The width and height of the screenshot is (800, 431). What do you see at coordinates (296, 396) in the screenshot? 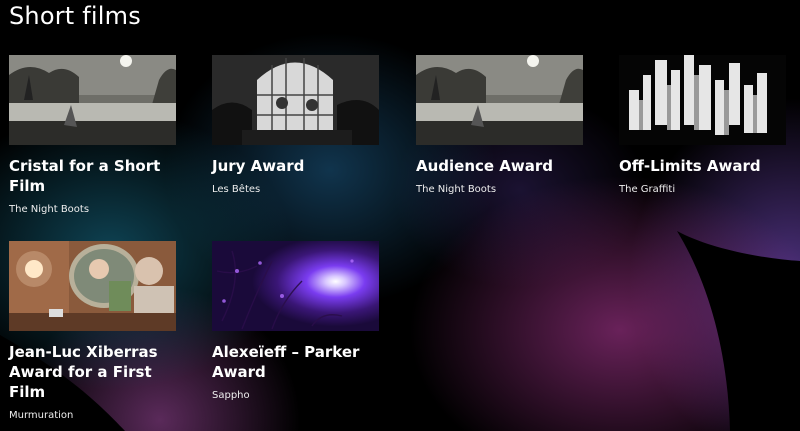
I see `film-title: Sappho` at bounding box center [296, 396].